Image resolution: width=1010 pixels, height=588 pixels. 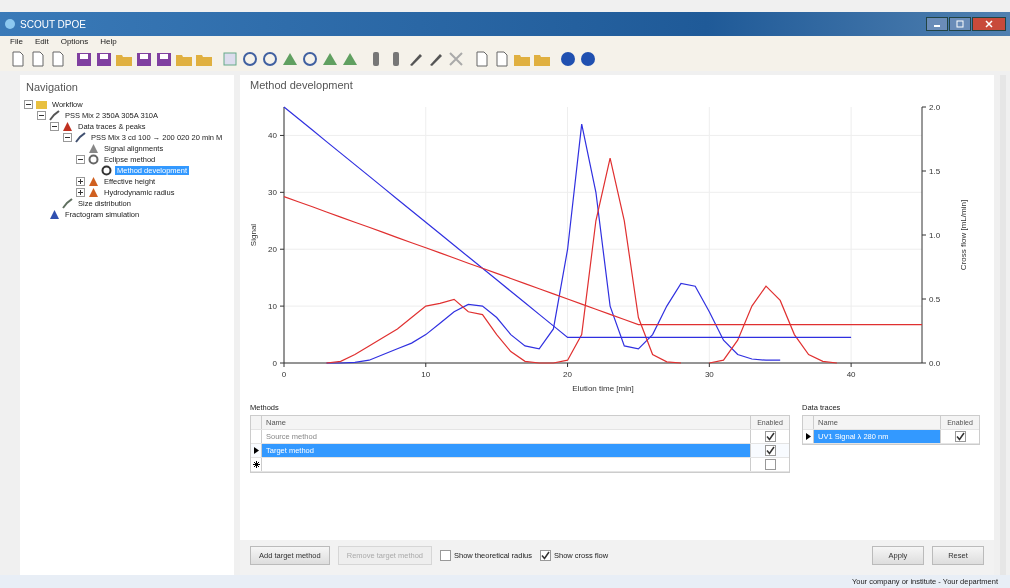 What do you see at coordinates (52, 87) in the screenshot?
I see `panel-title: Navigation` at bounding box center [52, 87].